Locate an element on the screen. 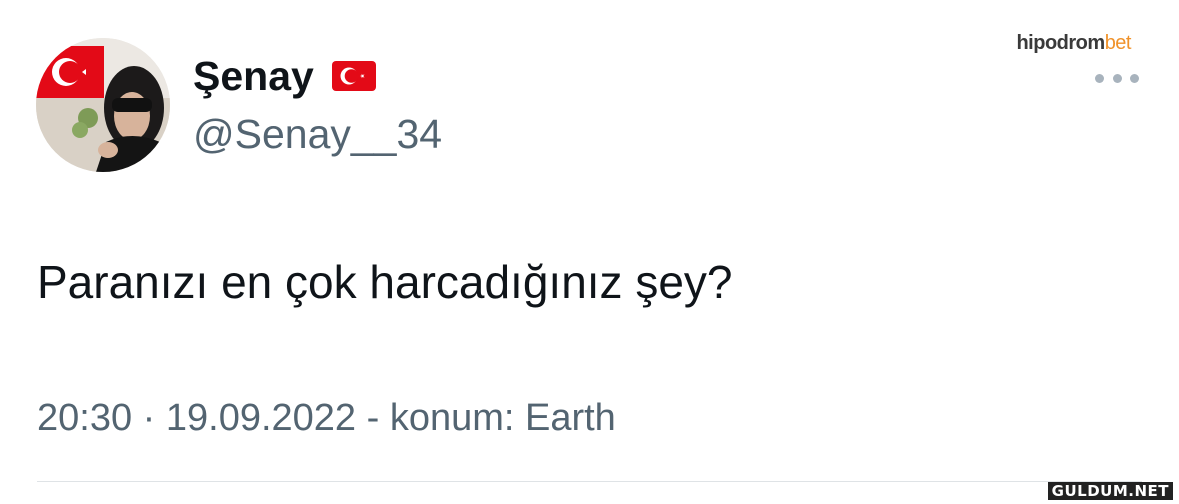 This screenshot has width=1179, height=504. more-options-icon is located at coordinates (1117, 78).